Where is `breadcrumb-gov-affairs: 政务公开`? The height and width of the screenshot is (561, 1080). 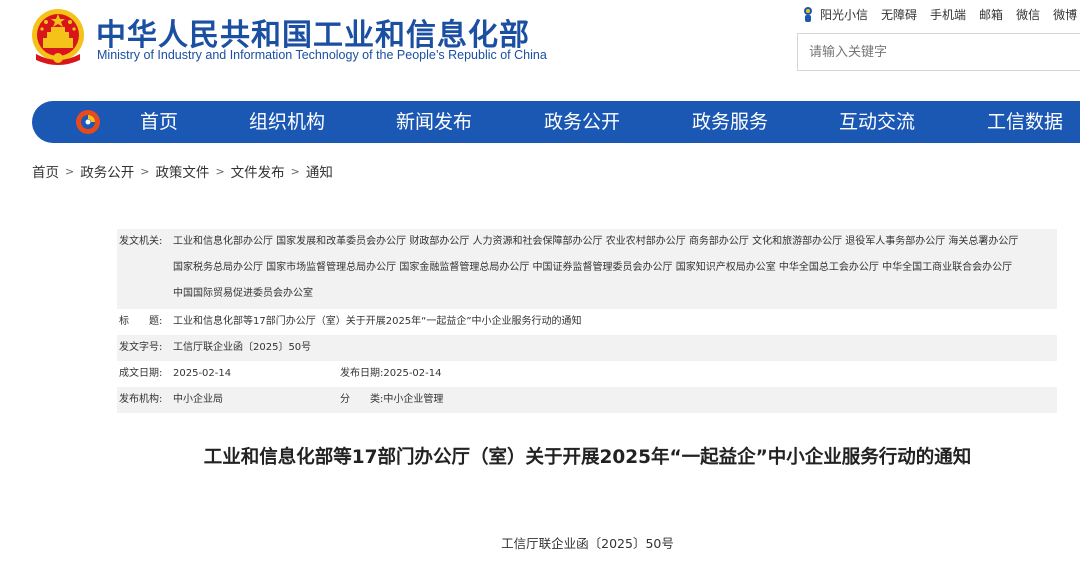
breadcrumb-gov-affairs: 政务公开 is located at coordinates (107, 171).